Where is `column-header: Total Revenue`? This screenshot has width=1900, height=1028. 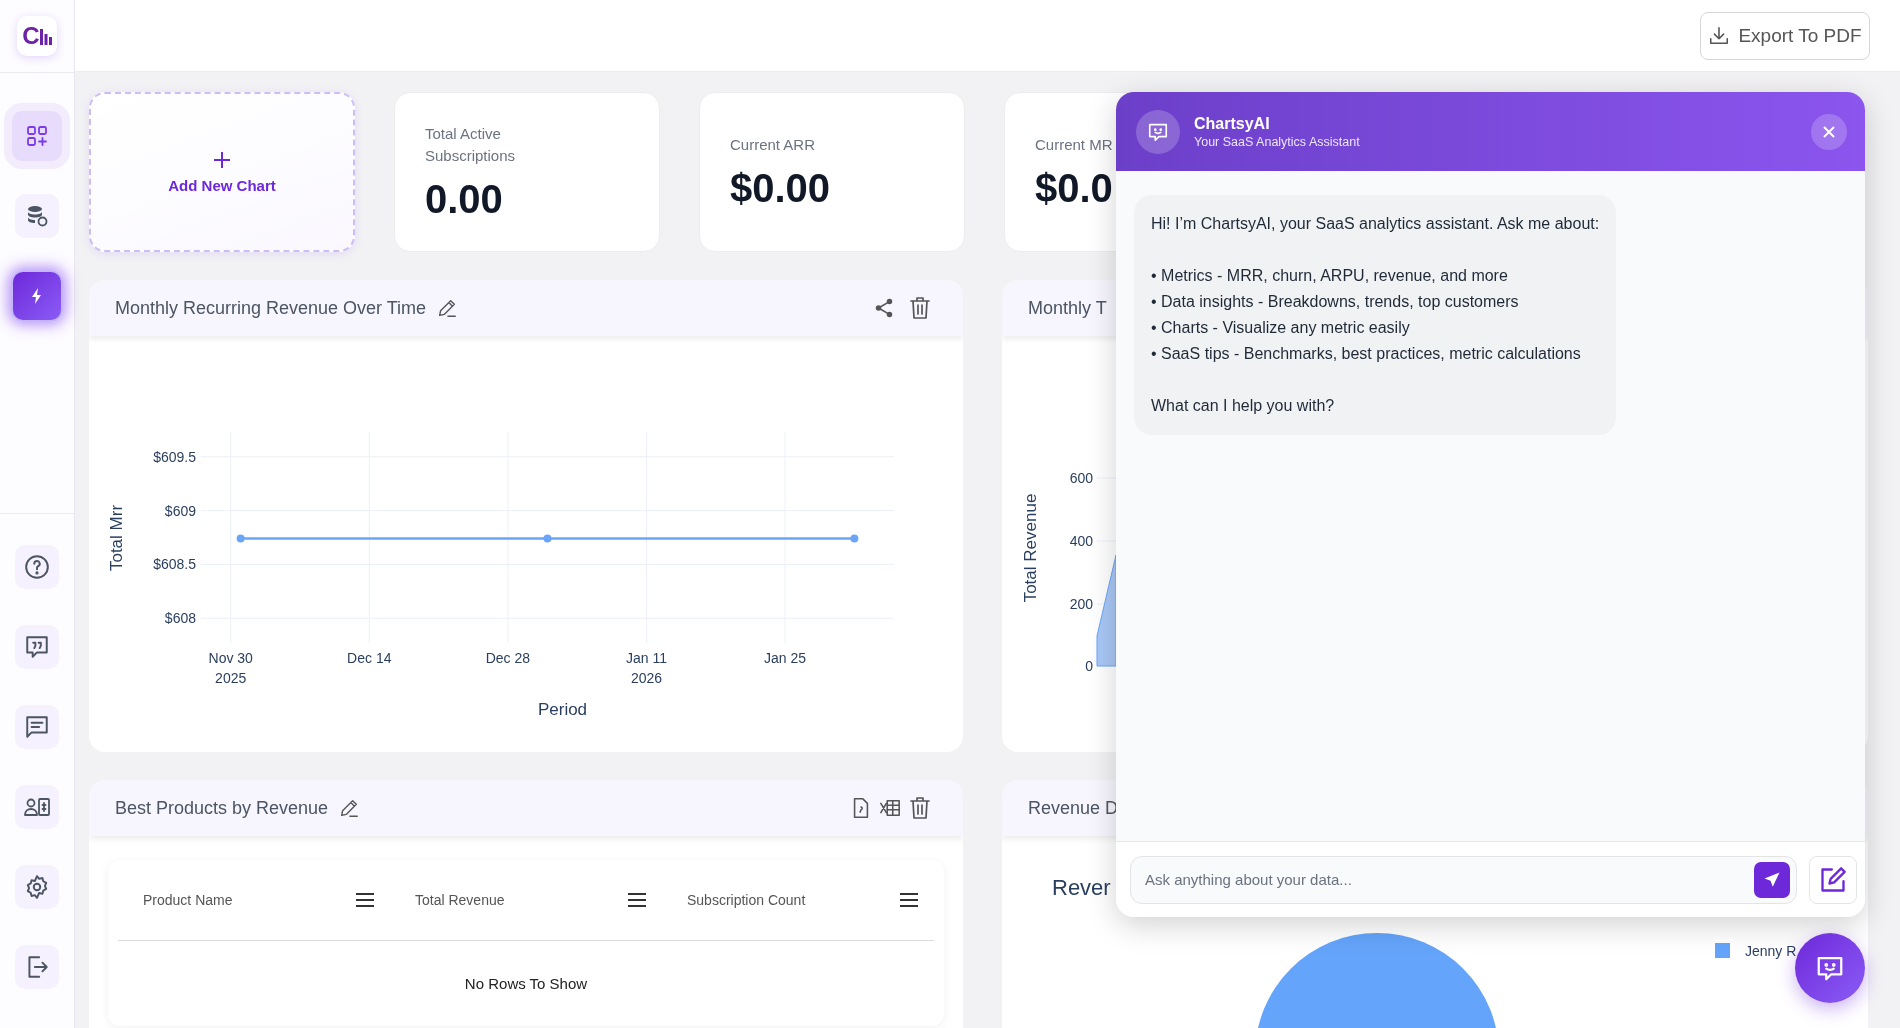 column-header: Total Revenue is located at coordinates (460, 900).